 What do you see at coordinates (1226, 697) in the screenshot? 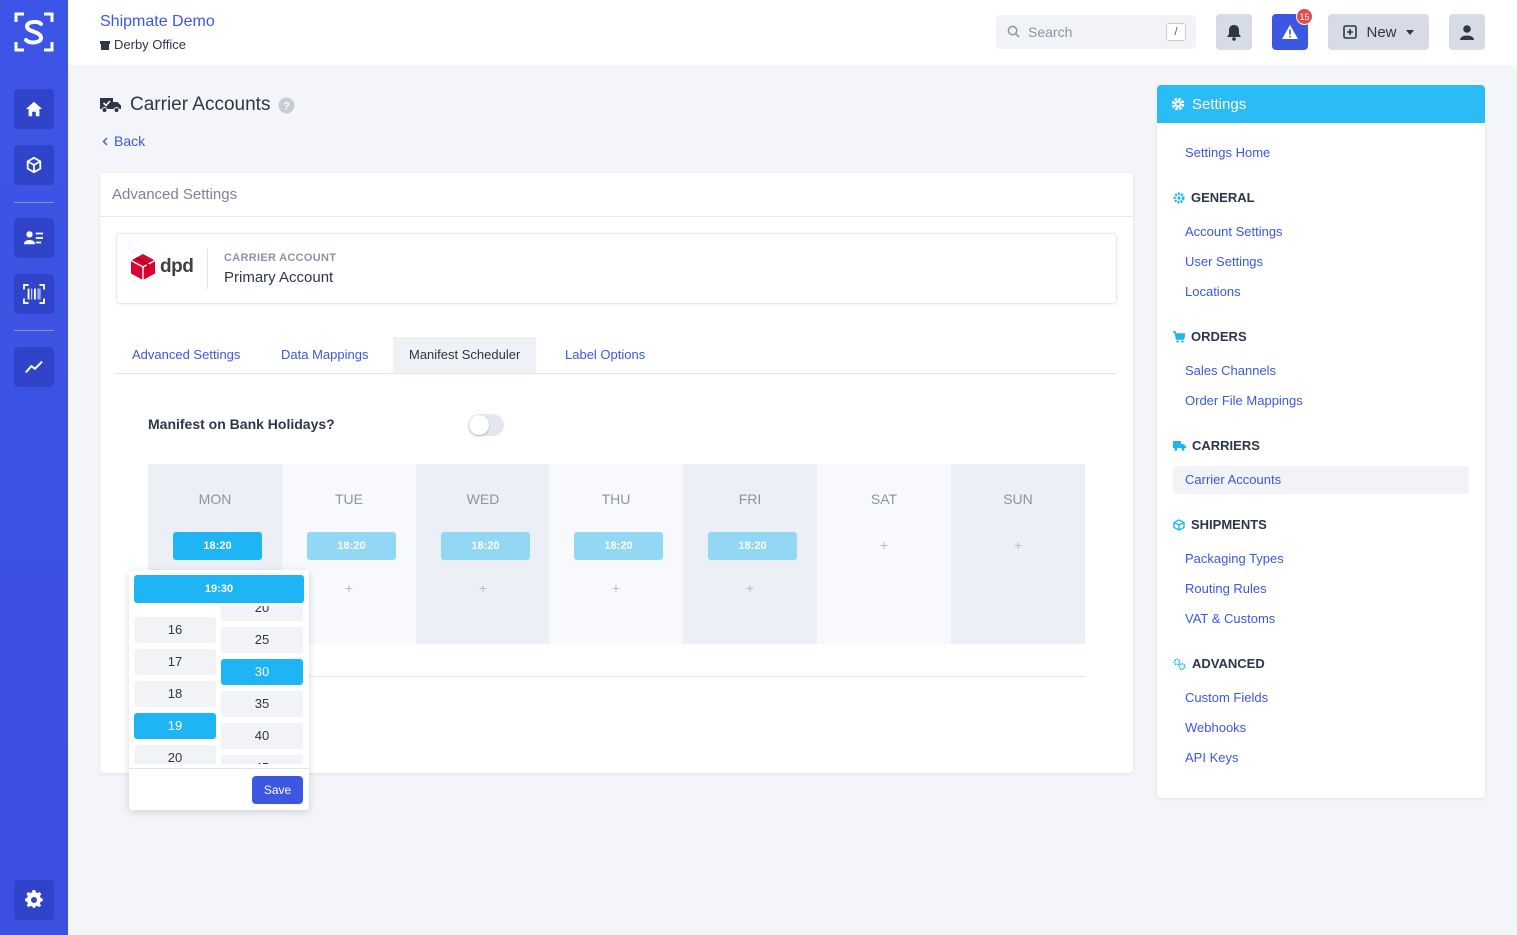
I see `custom-fields-link: Custom Fields` at bounding box center [1226, 697].